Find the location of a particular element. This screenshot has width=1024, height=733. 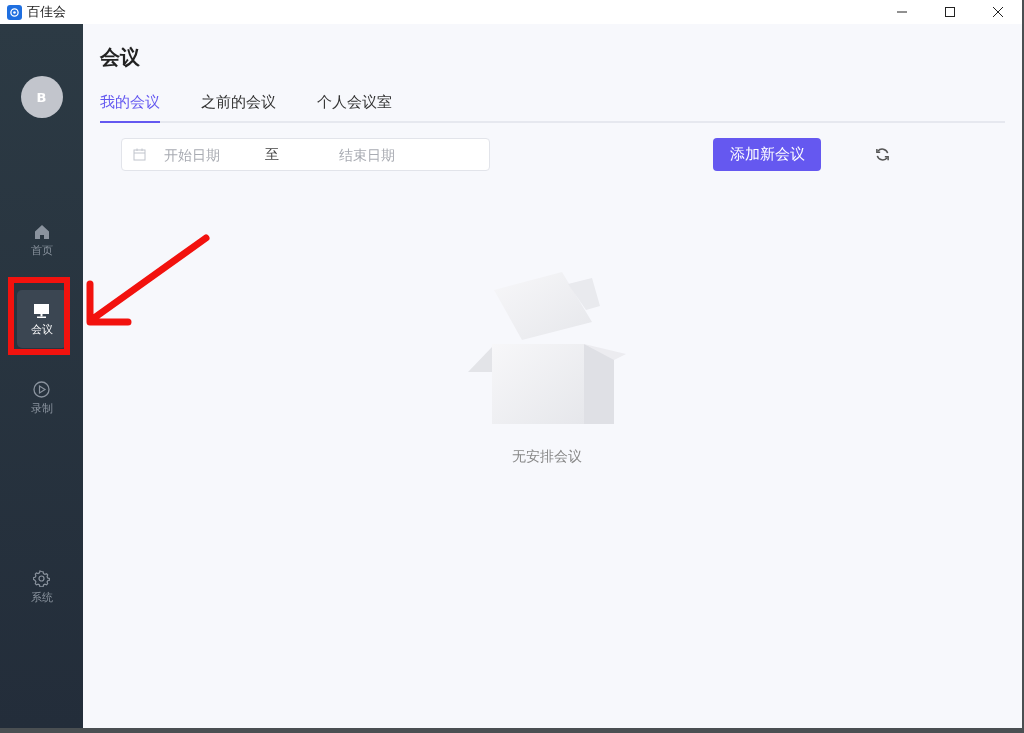

add-meeting-button: 添加新会议 is located at coordinates (767, 154).